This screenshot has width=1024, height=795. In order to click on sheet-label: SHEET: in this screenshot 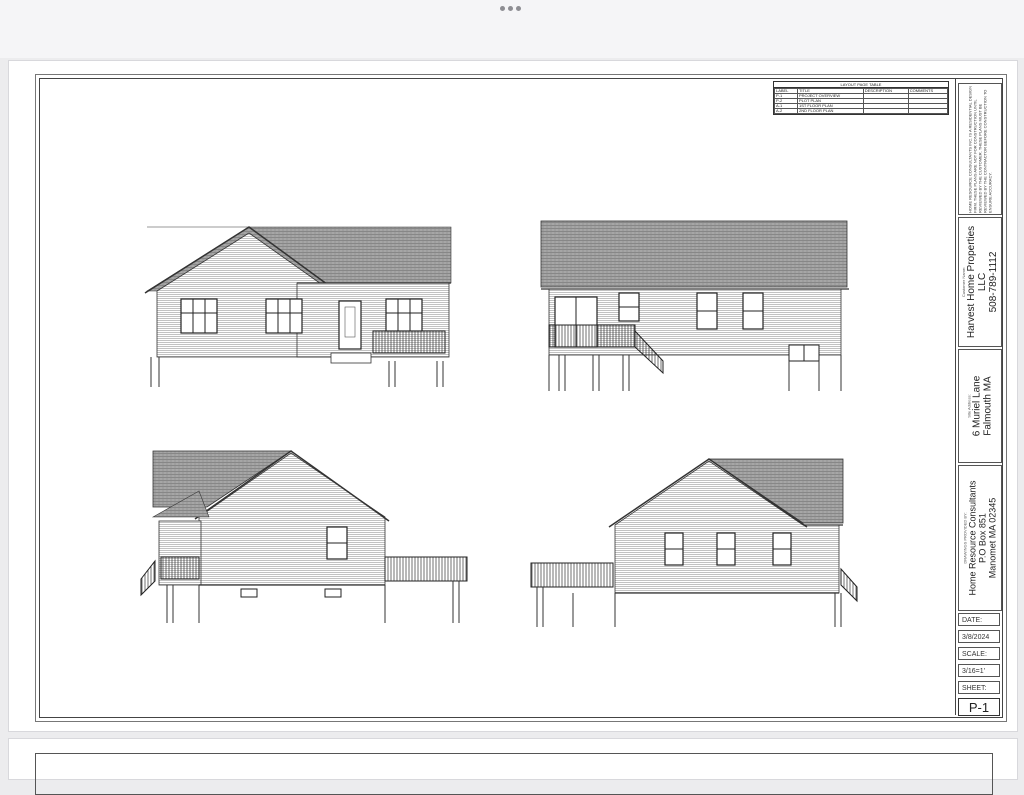, I will do `click(979, 687)`.